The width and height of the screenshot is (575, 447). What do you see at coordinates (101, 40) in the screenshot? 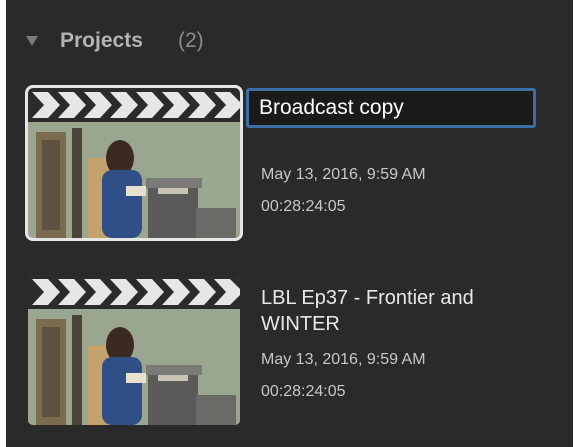
I see `section-title: Projects` at bounding box center [101, 40].